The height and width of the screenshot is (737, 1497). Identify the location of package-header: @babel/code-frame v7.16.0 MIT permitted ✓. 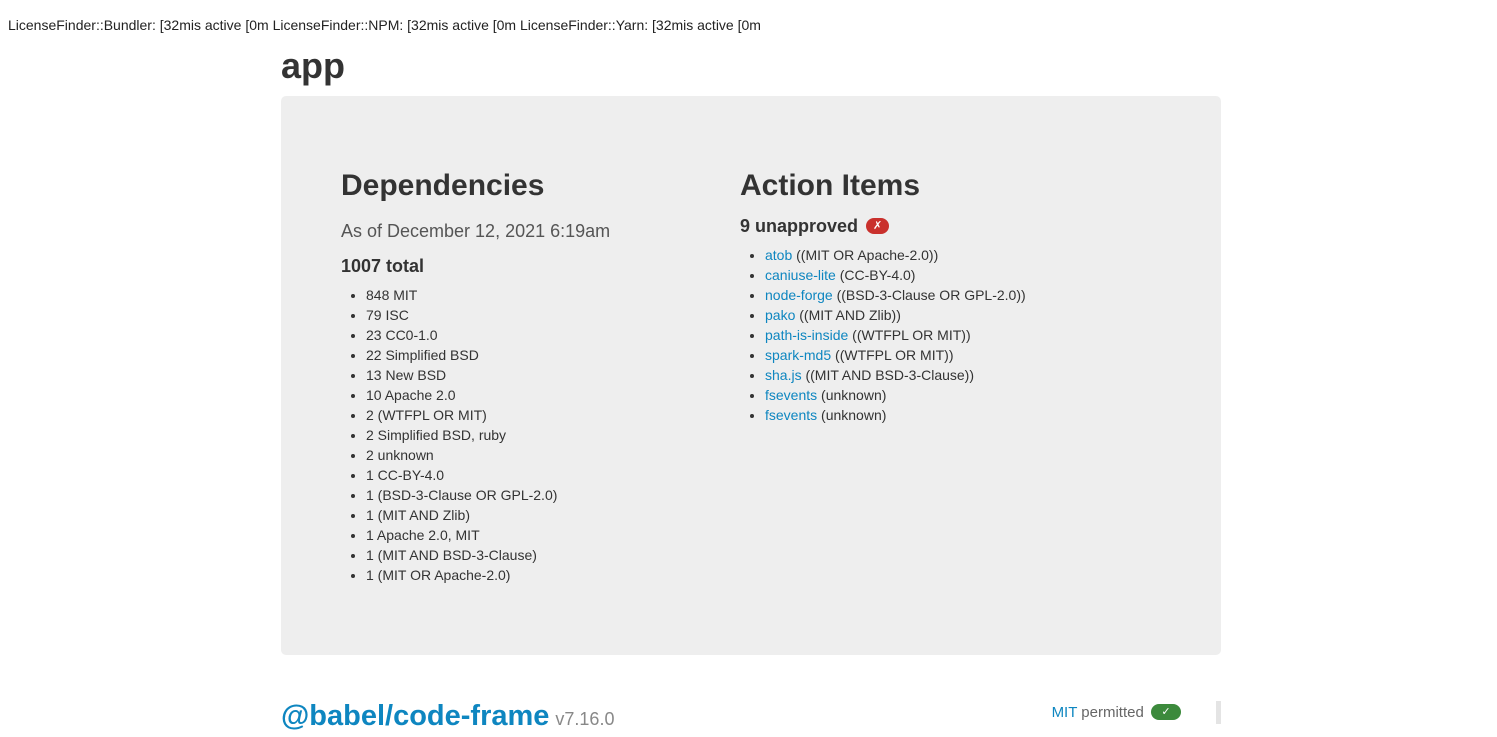
(751, 717).